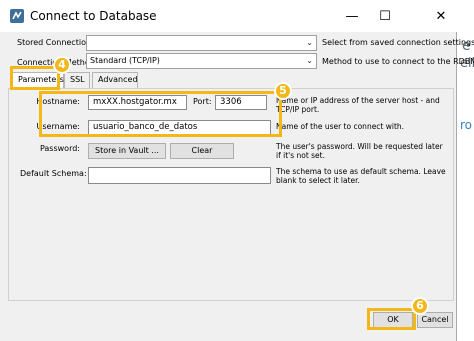 Image resolution: width=474 pixels, height=341 pixels. What do you see at coordinates (228, 16) in the screenshot?
I see `title-bar: Connect to Database — ☐ ✕` at bounding box center [228, 16].